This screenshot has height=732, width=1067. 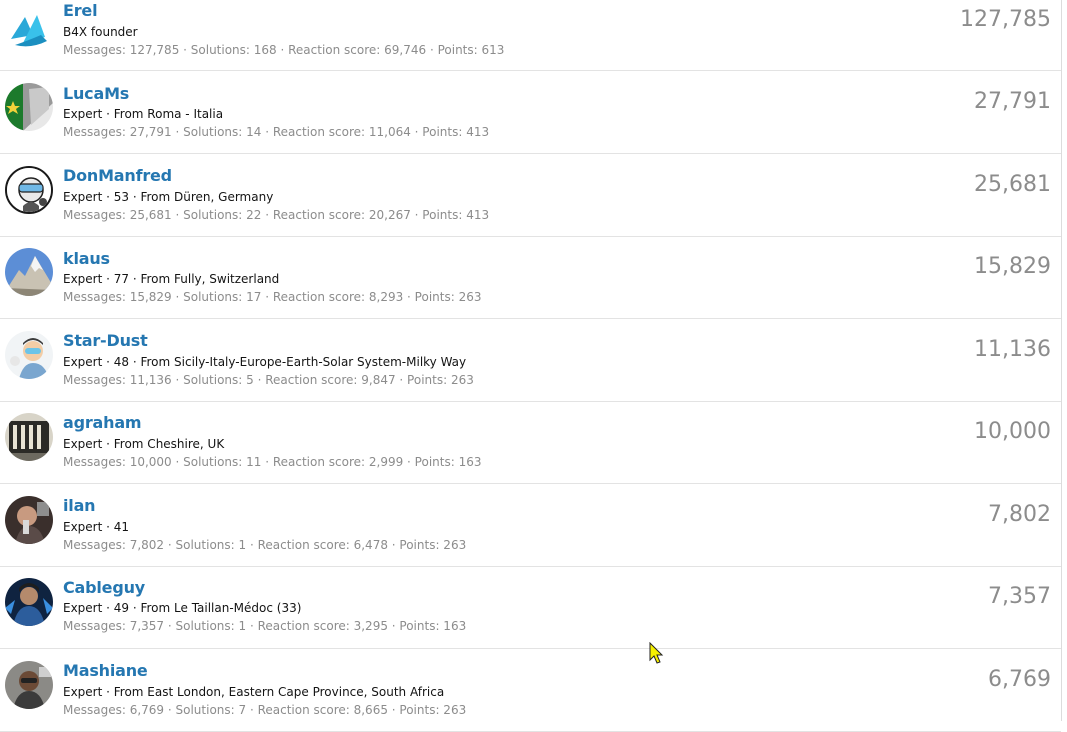 I want to click on member-message-count: 27,791, so click(x=1012, y=101).